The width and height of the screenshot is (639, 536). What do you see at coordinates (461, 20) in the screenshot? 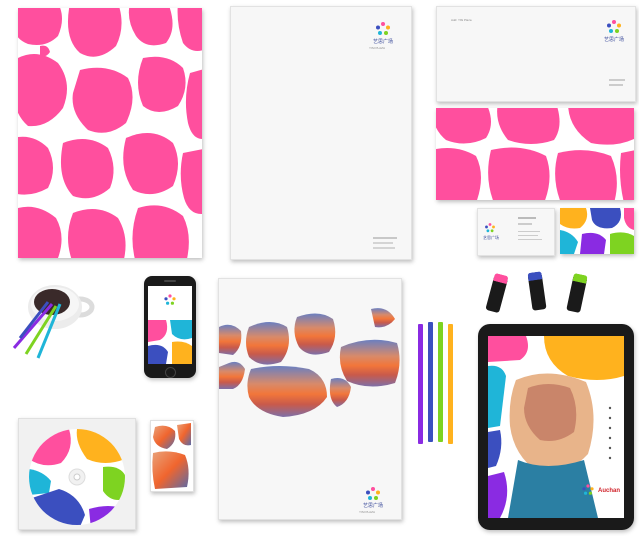
I see `envelope-address: Add: YiSi Plaza` at bounding box center [461, 20].